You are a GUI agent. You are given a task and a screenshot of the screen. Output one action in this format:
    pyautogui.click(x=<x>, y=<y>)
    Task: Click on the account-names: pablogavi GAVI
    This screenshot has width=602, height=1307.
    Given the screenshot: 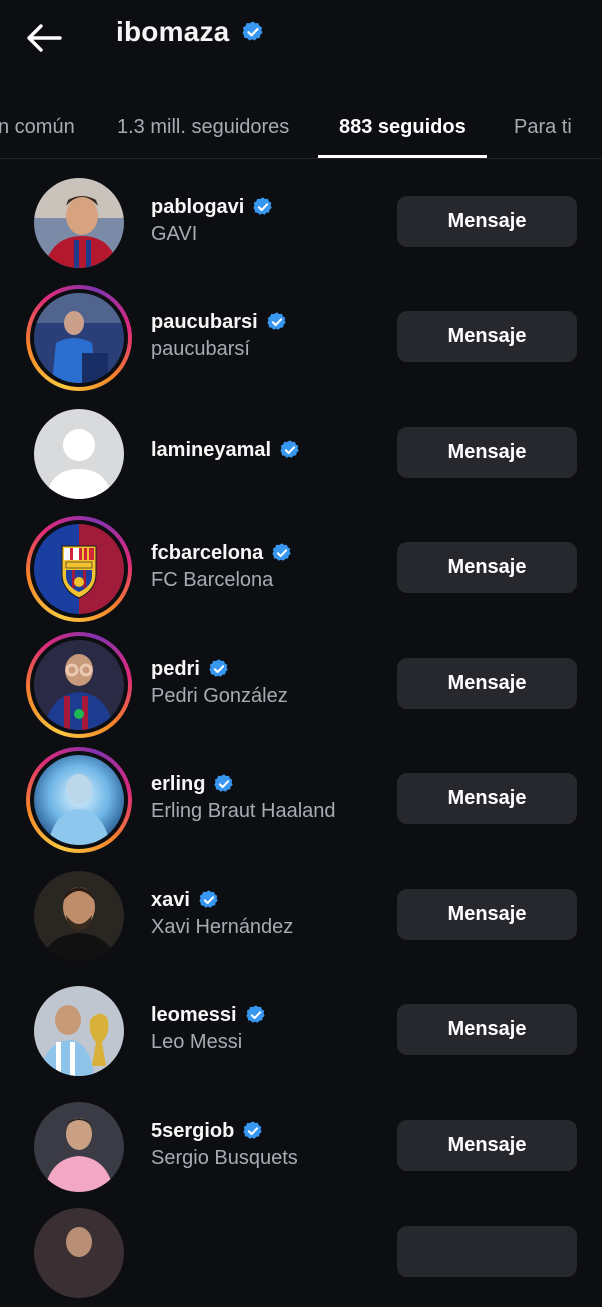 What is the action you would take?
    pyautogui.click(x=212, y=220)
    